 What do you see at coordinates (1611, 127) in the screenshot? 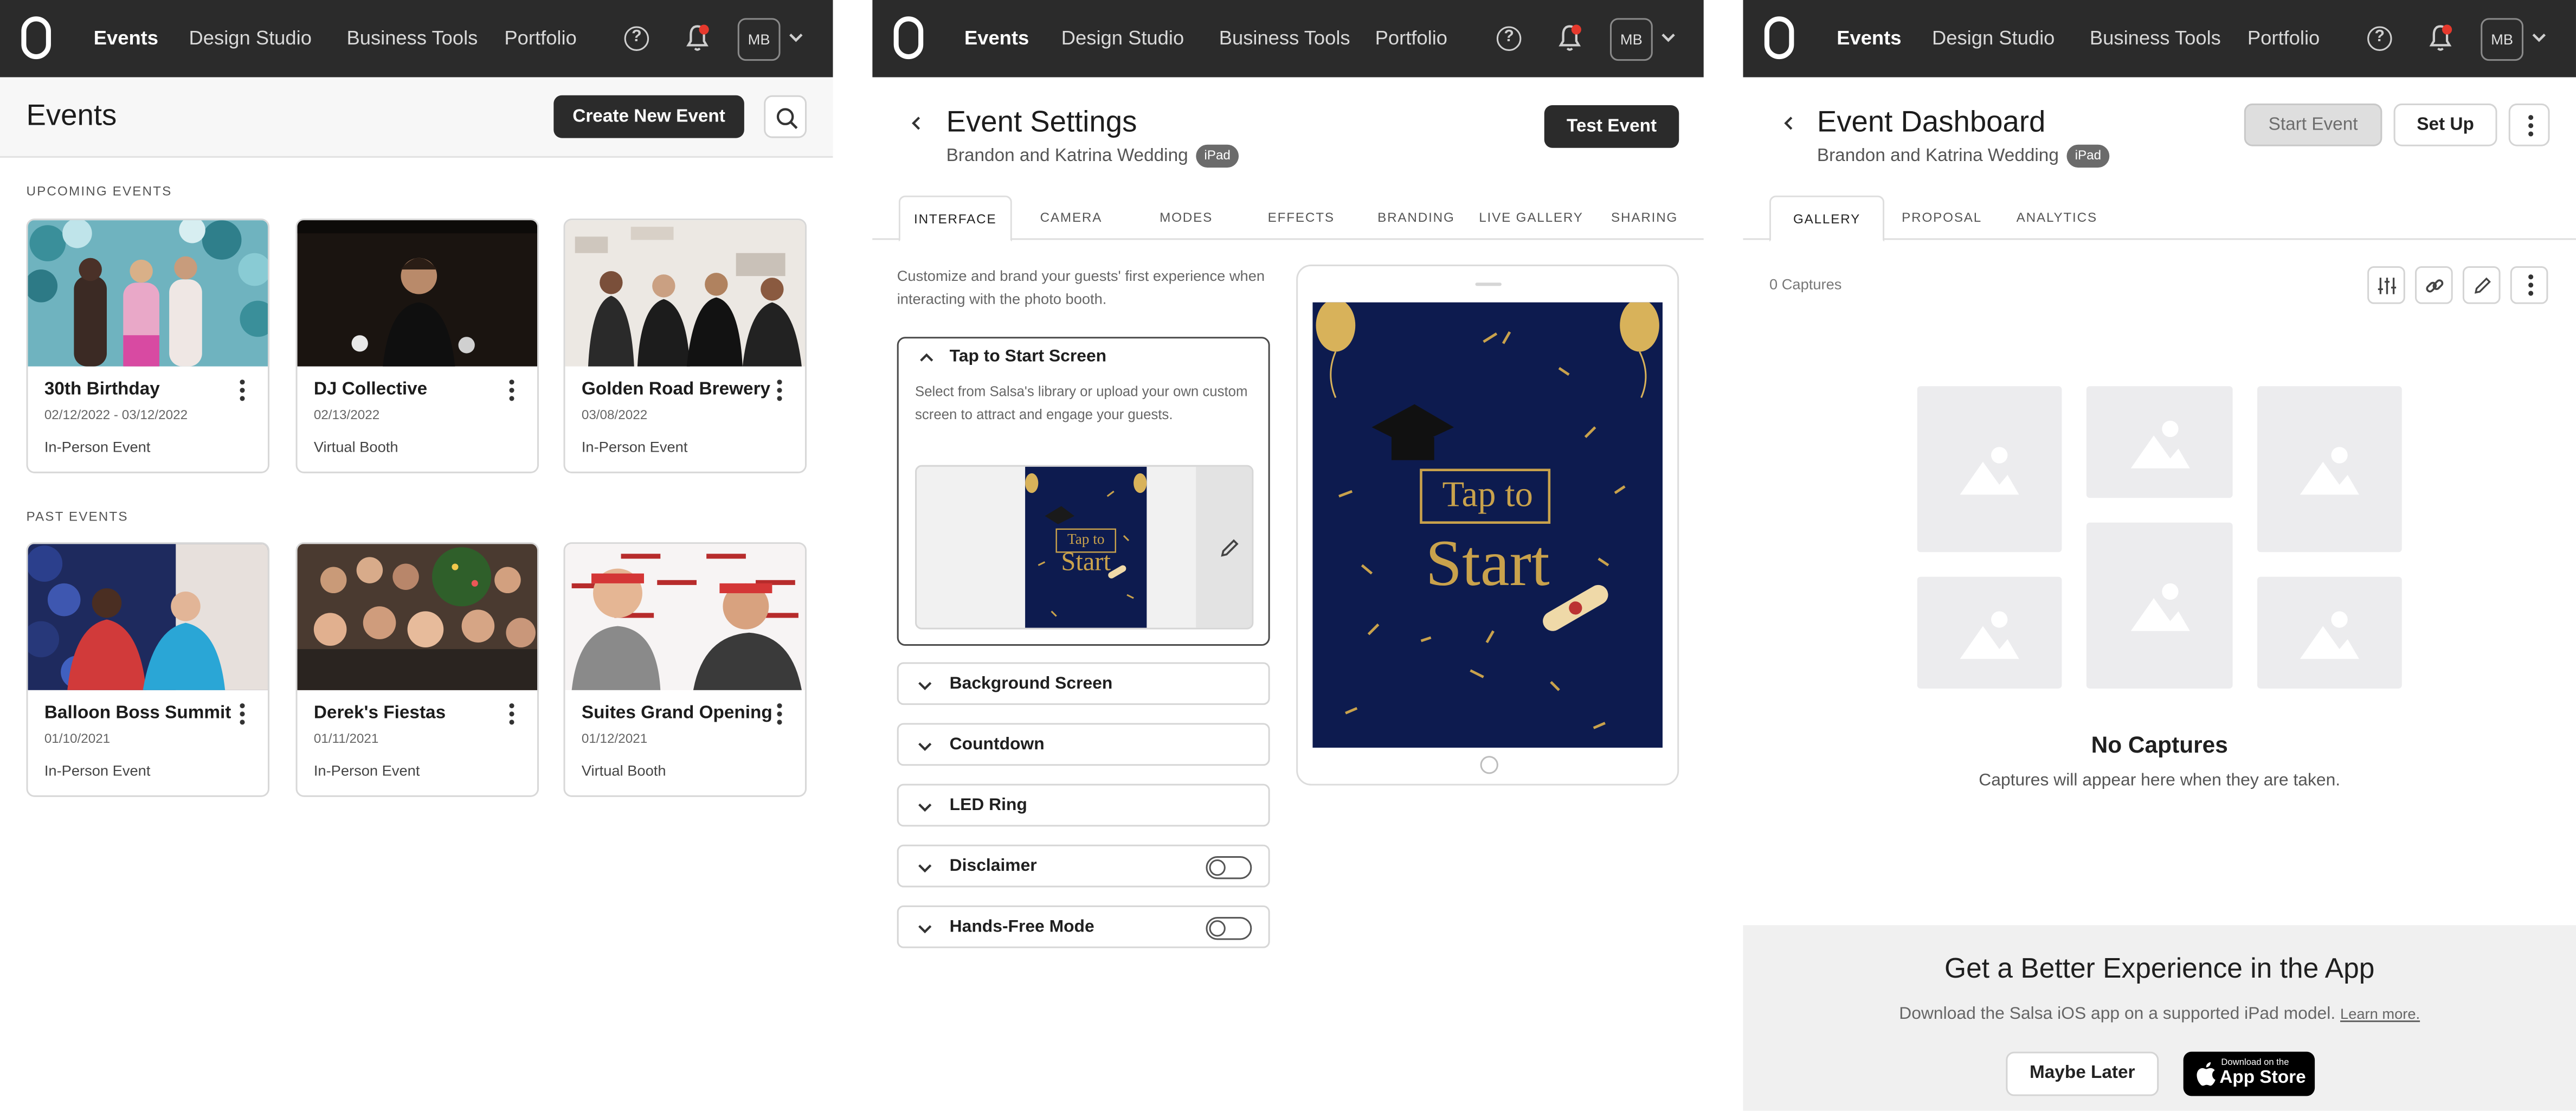
I see `test-event-button: Test Event` at bounding box center [1611, 127].